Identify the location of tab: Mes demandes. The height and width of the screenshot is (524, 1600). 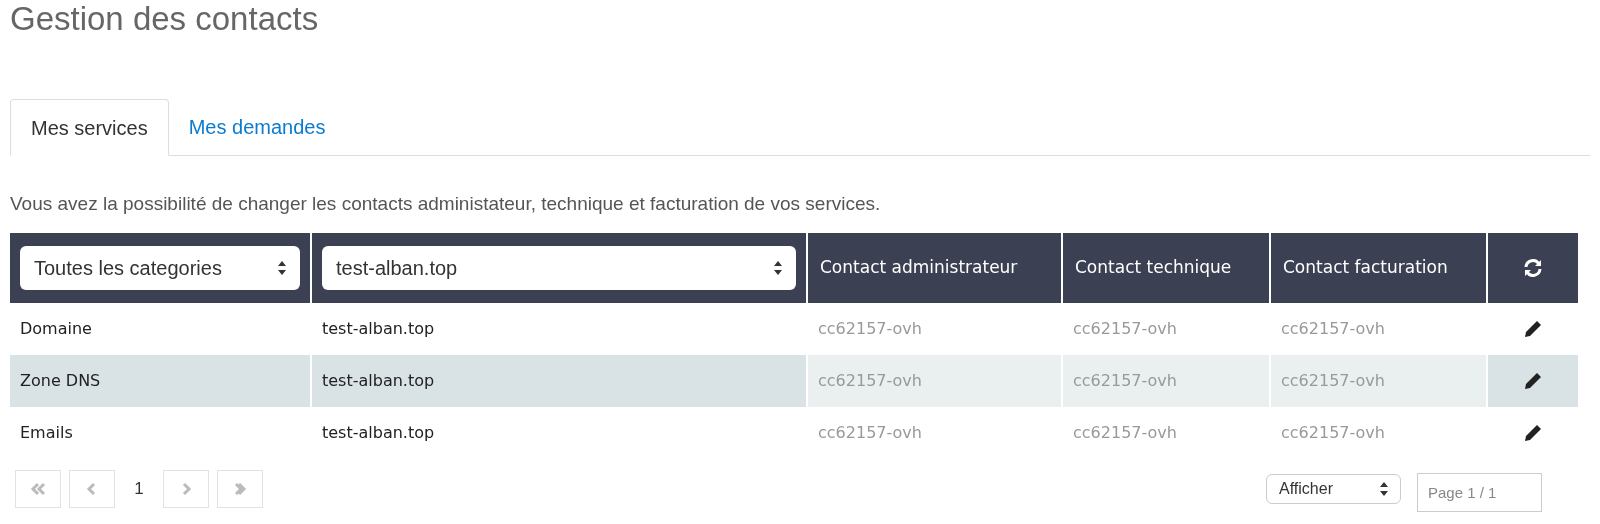
(257, 126).